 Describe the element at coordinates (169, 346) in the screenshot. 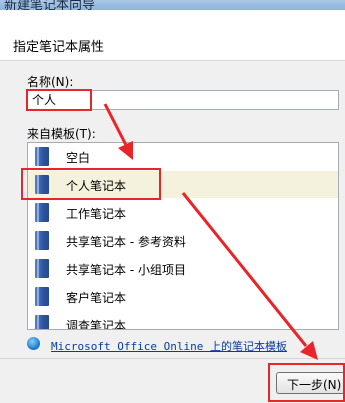

I see `online-templates-link: Microsoft Office Online 上的笔记本模板` at that location.